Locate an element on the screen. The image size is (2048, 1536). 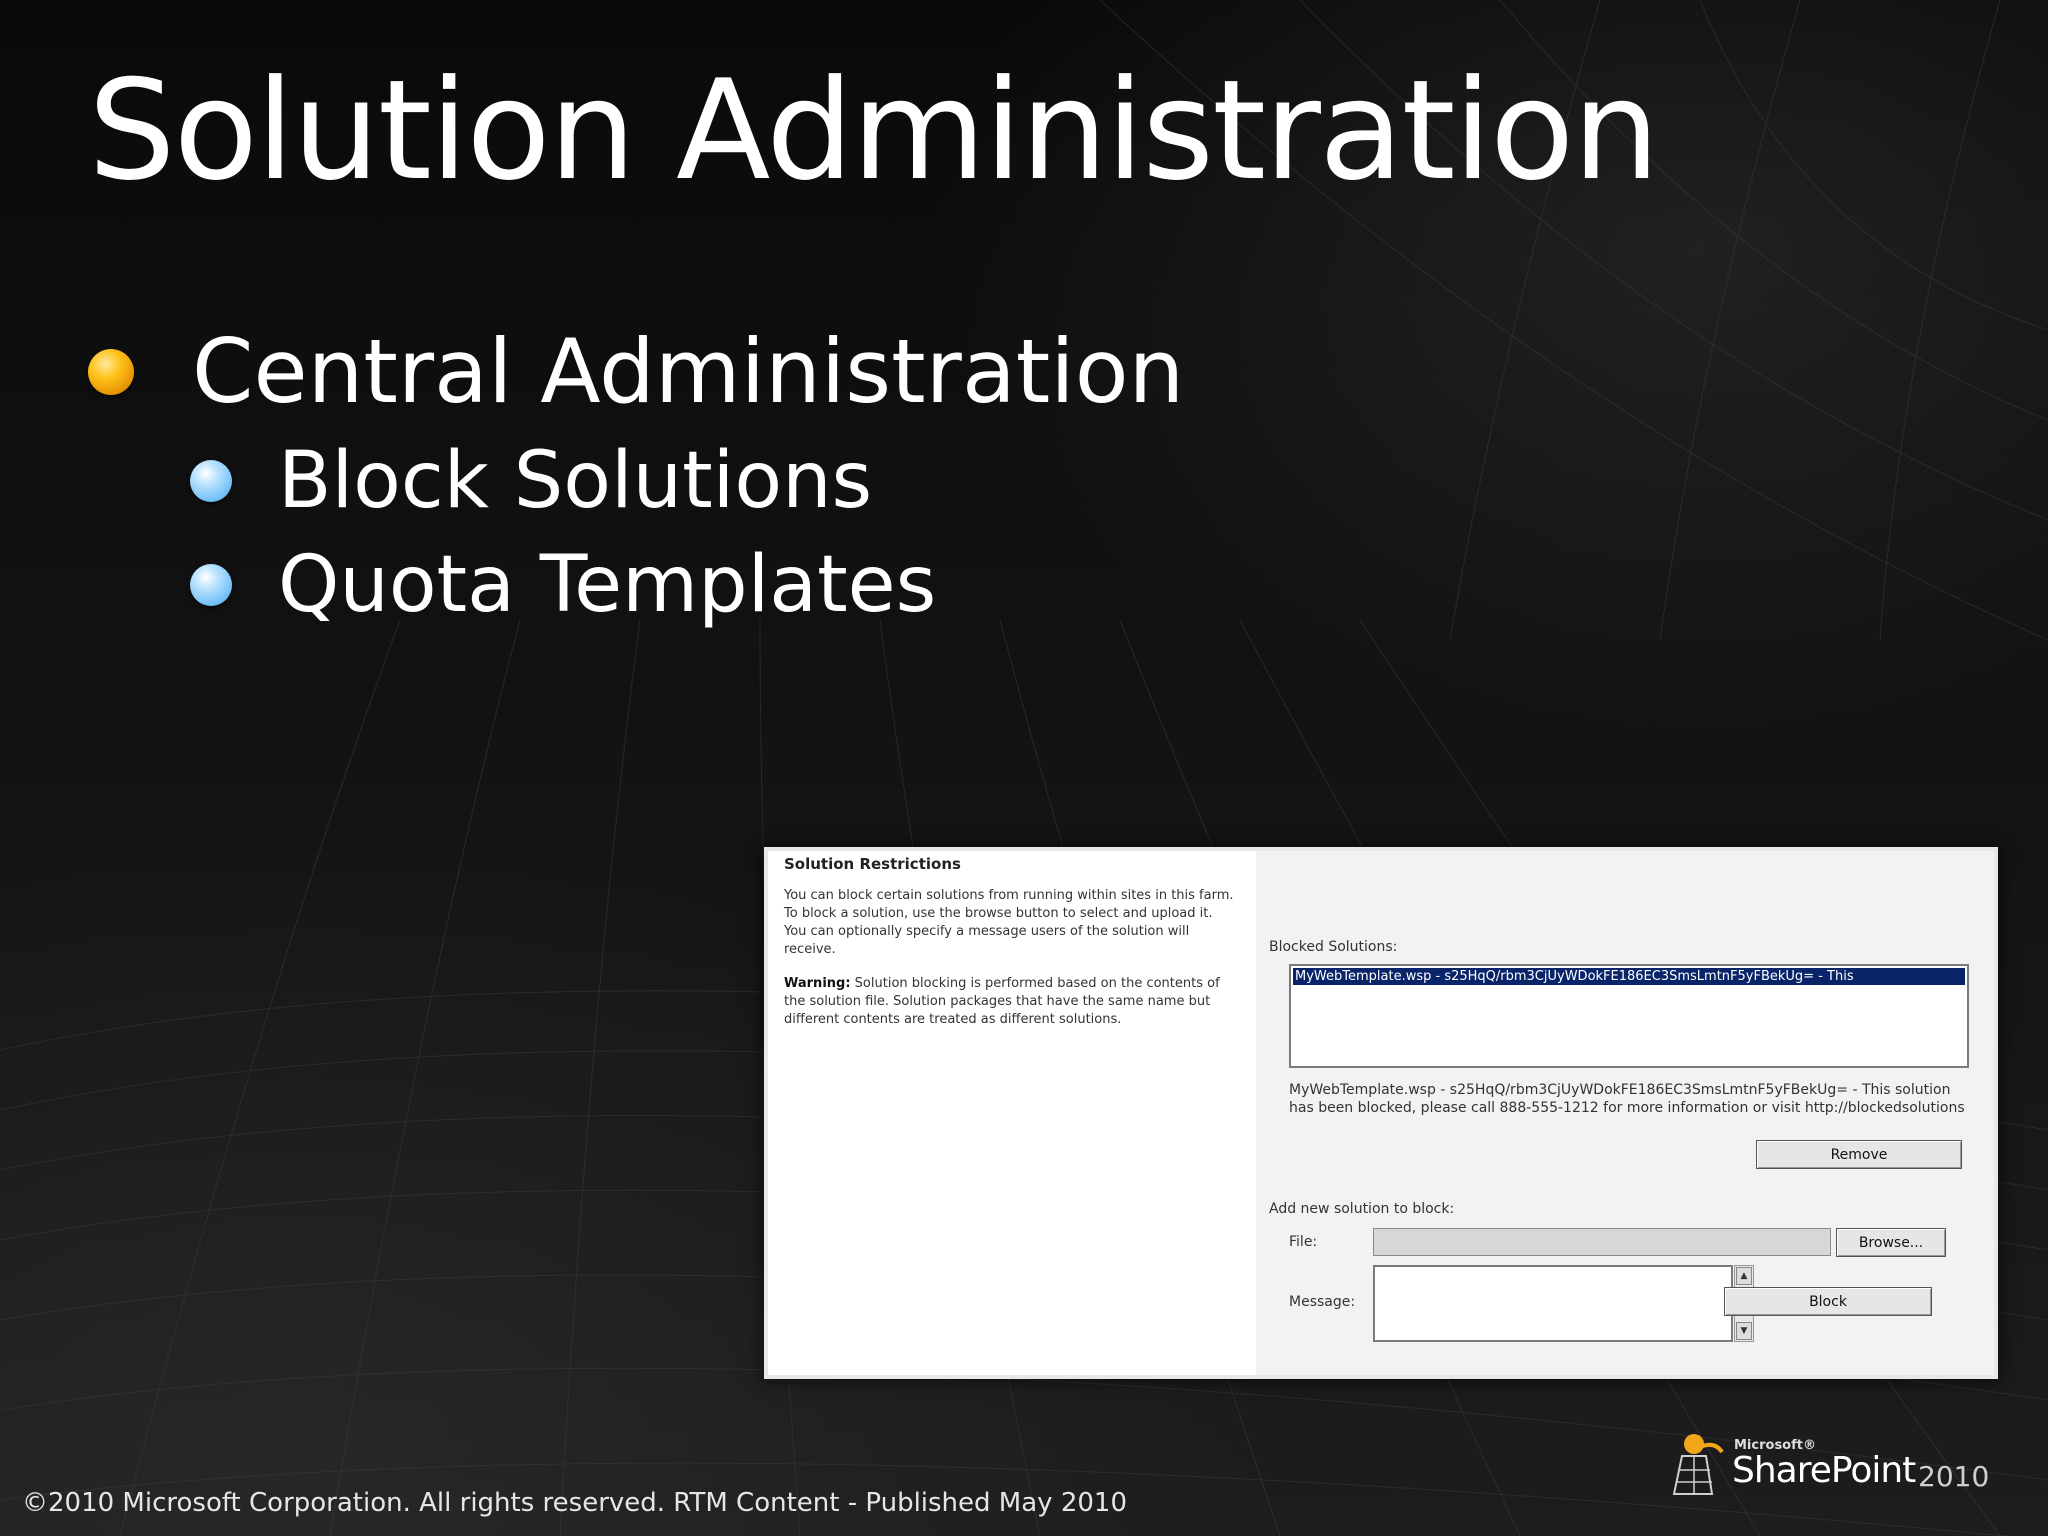
bullet-text: Central Administration is located at coordinates (688, 371).